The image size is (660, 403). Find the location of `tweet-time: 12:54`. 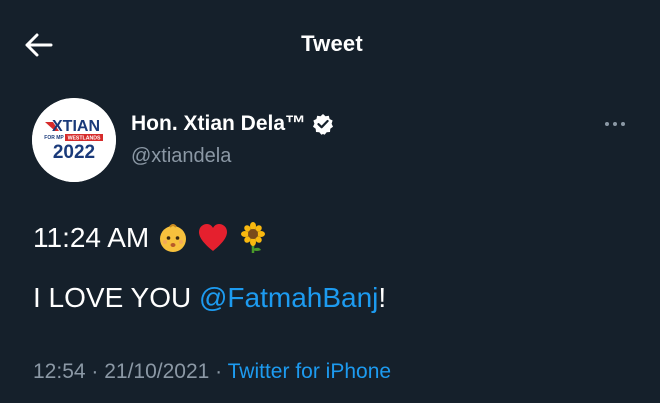

tweet-time: 12:54 is located at coordinates (59, 371).